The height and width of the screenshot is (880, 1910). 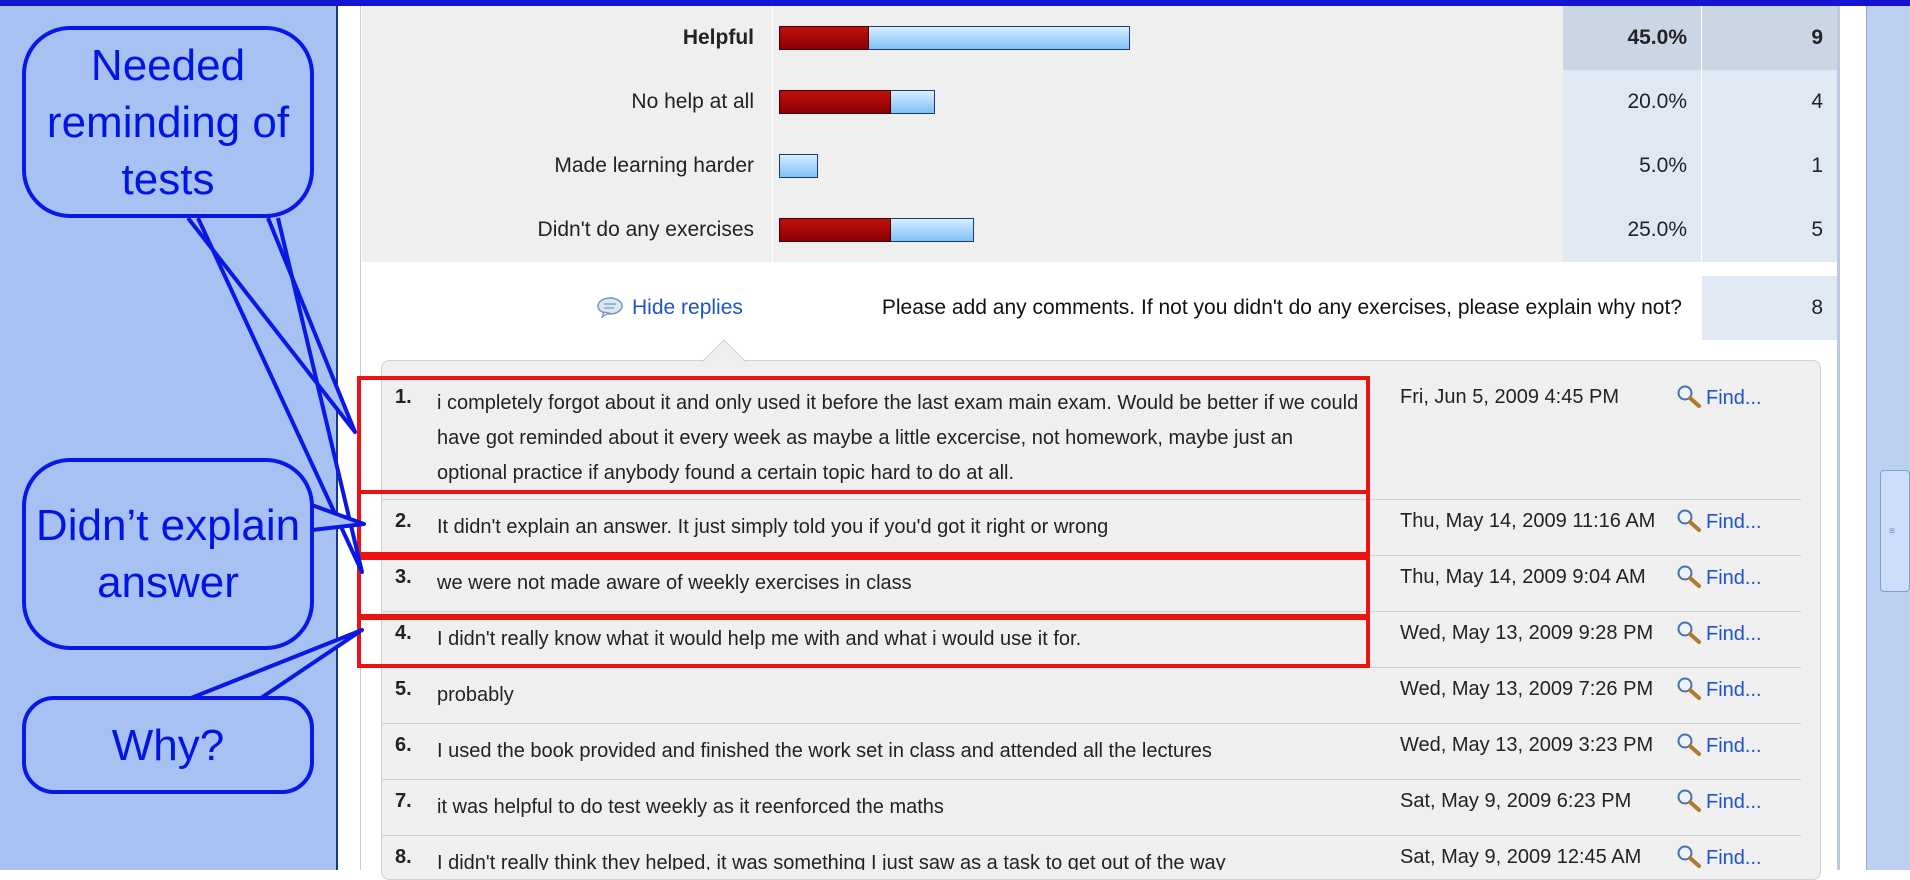 I want to click on callout-text: Didn’t explain answer, so click(x=168, y=554).